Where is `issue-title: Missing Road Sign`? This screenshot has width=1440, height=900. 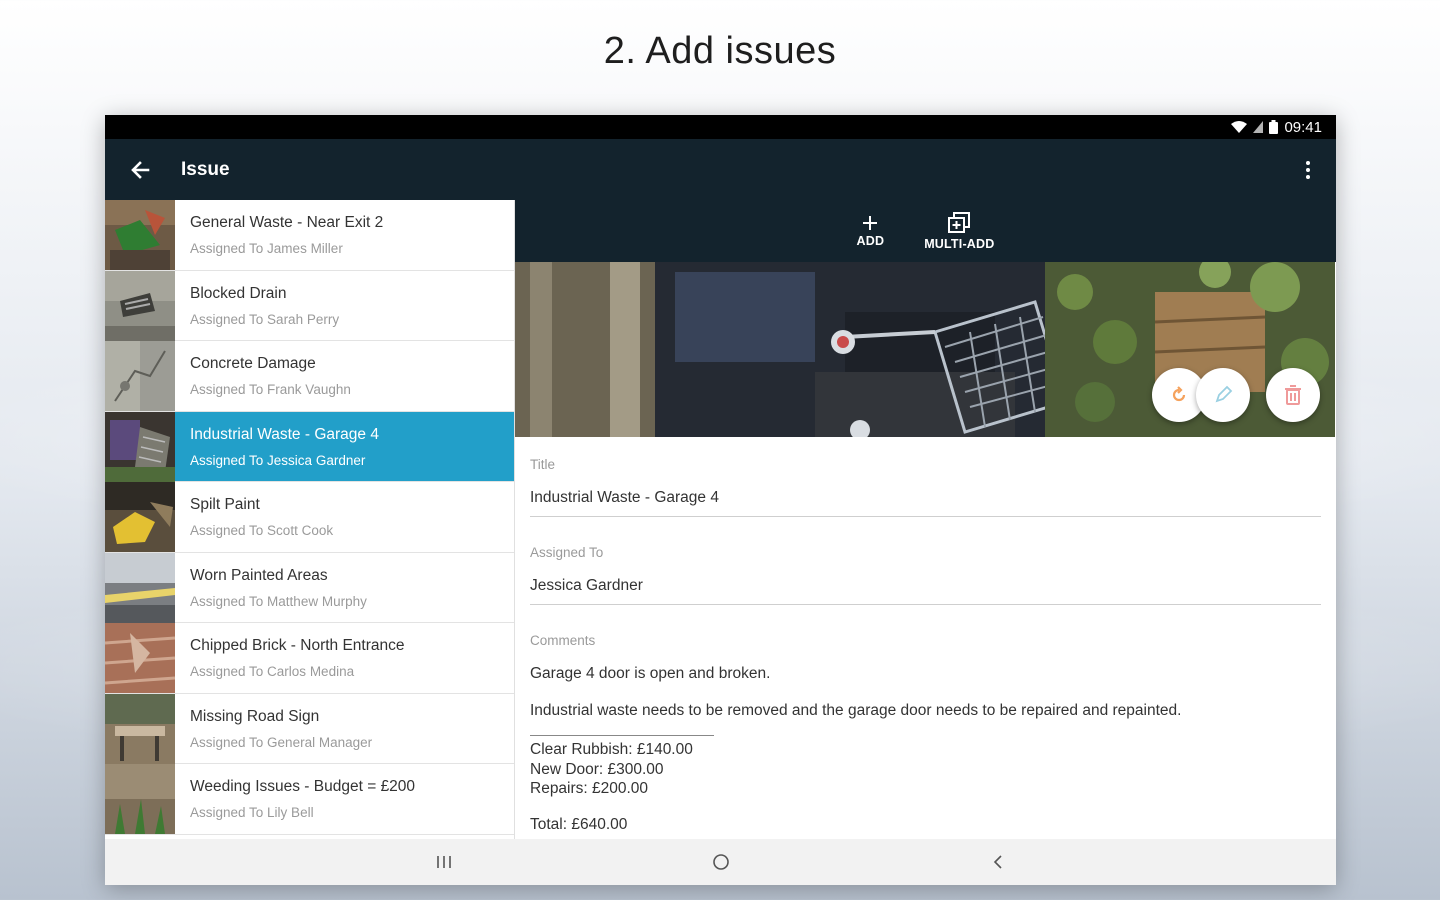 issue-title: Missing Road Sign is located at coordinates (255, 716).